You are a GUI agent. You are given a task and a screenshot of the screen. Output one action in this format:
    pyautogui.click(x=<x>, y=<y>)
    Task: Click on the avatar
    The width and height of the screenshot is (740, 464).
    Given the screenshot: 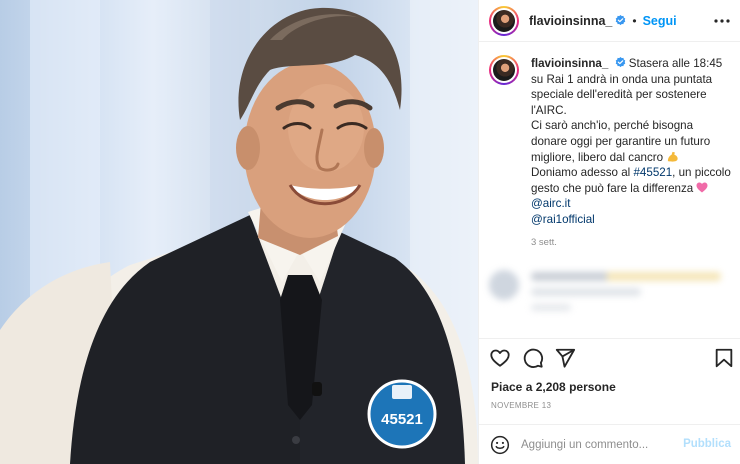 What is the action you would take?
    pyautogui.click(x=504, y=20)
    